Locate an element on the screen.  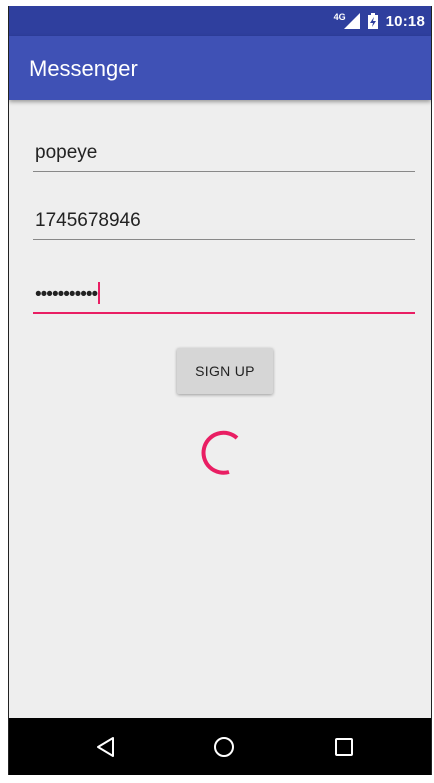
back-button is located at coordinates (106, 747).